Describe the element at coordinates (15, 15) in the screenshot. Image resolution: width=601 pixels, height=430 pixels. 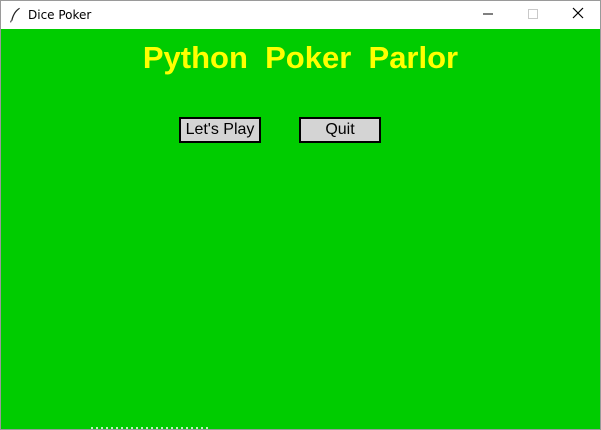
I see `feather-icon` at that location.